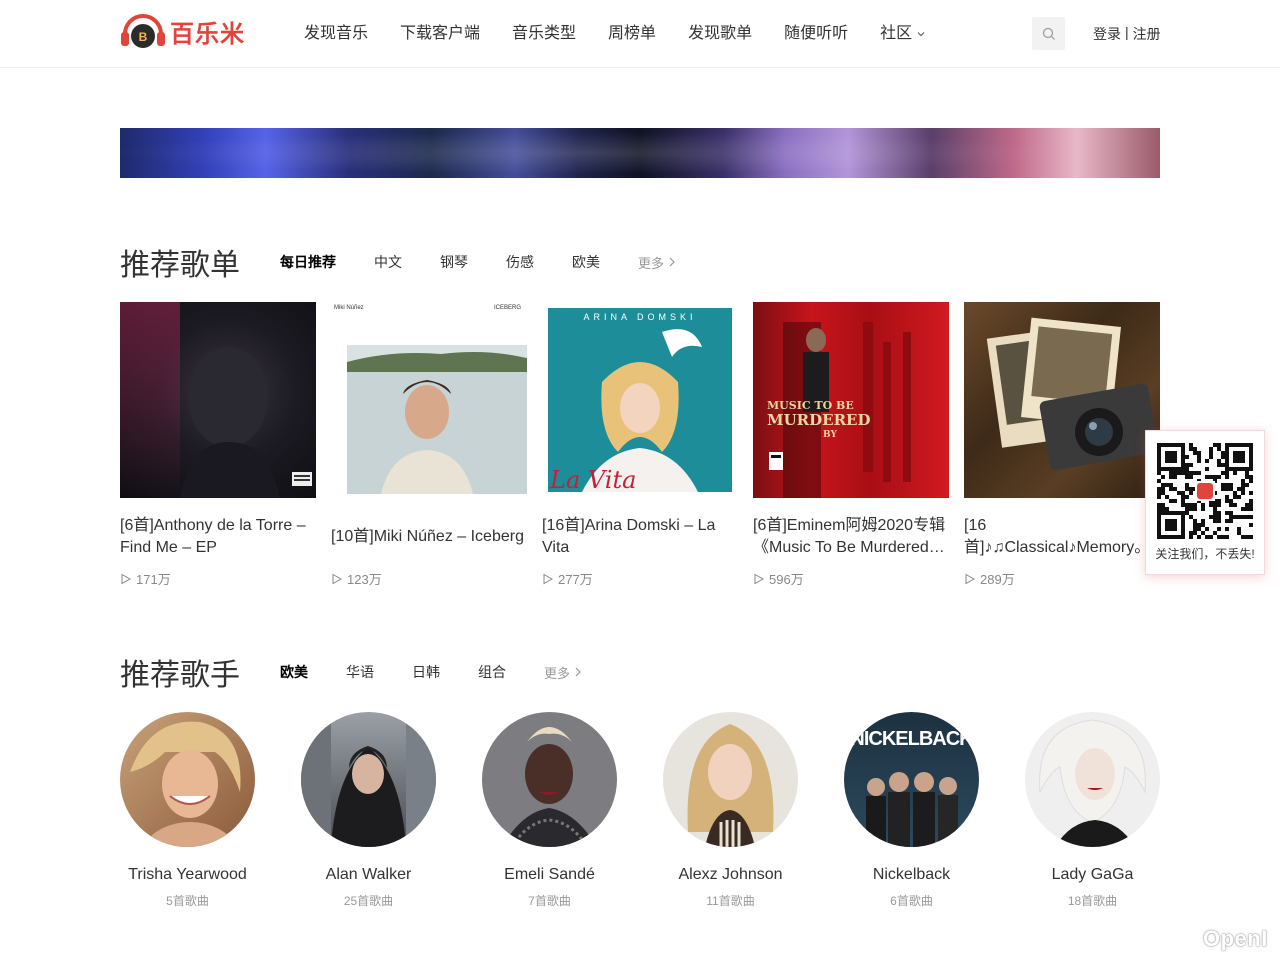  Describe the element at coordinates (492, 672) in the screenshot. I see `tab-group-artists: 组合` at that location.